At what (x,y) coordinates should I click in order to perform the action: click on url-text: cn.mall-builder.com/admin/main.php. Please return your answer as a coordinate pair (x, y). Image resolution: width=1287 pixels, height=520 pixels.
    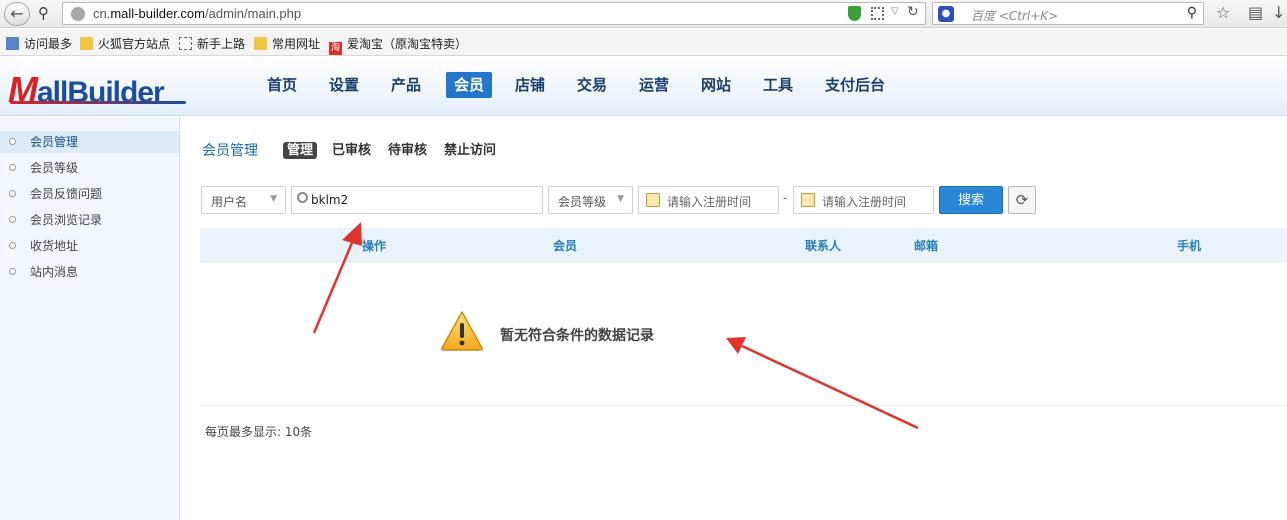
    Looking at the image, I should click on (197, 13).